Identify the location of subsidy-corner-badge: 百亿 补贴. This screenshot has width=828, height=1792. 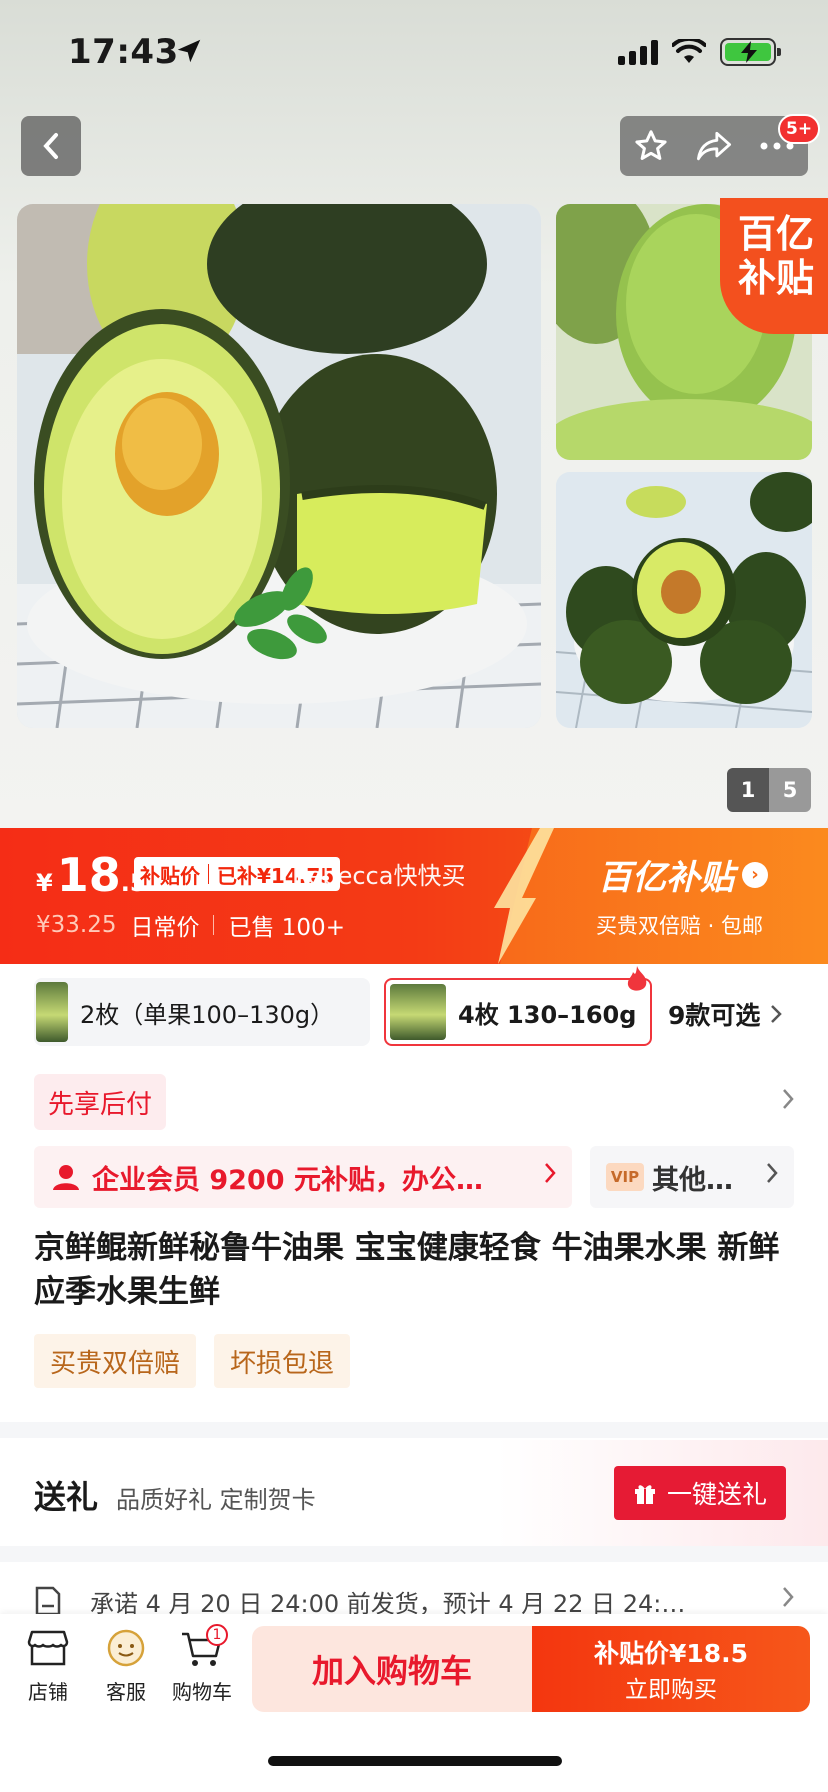
(774, 266).